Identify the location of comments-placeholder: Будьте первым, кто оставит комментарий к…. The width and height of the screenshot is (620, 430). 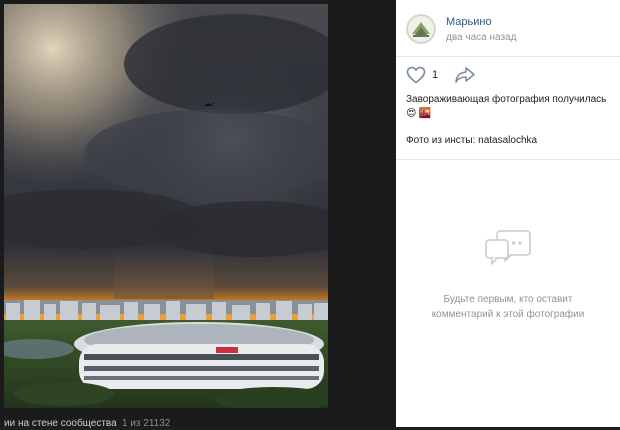
(508, 307).